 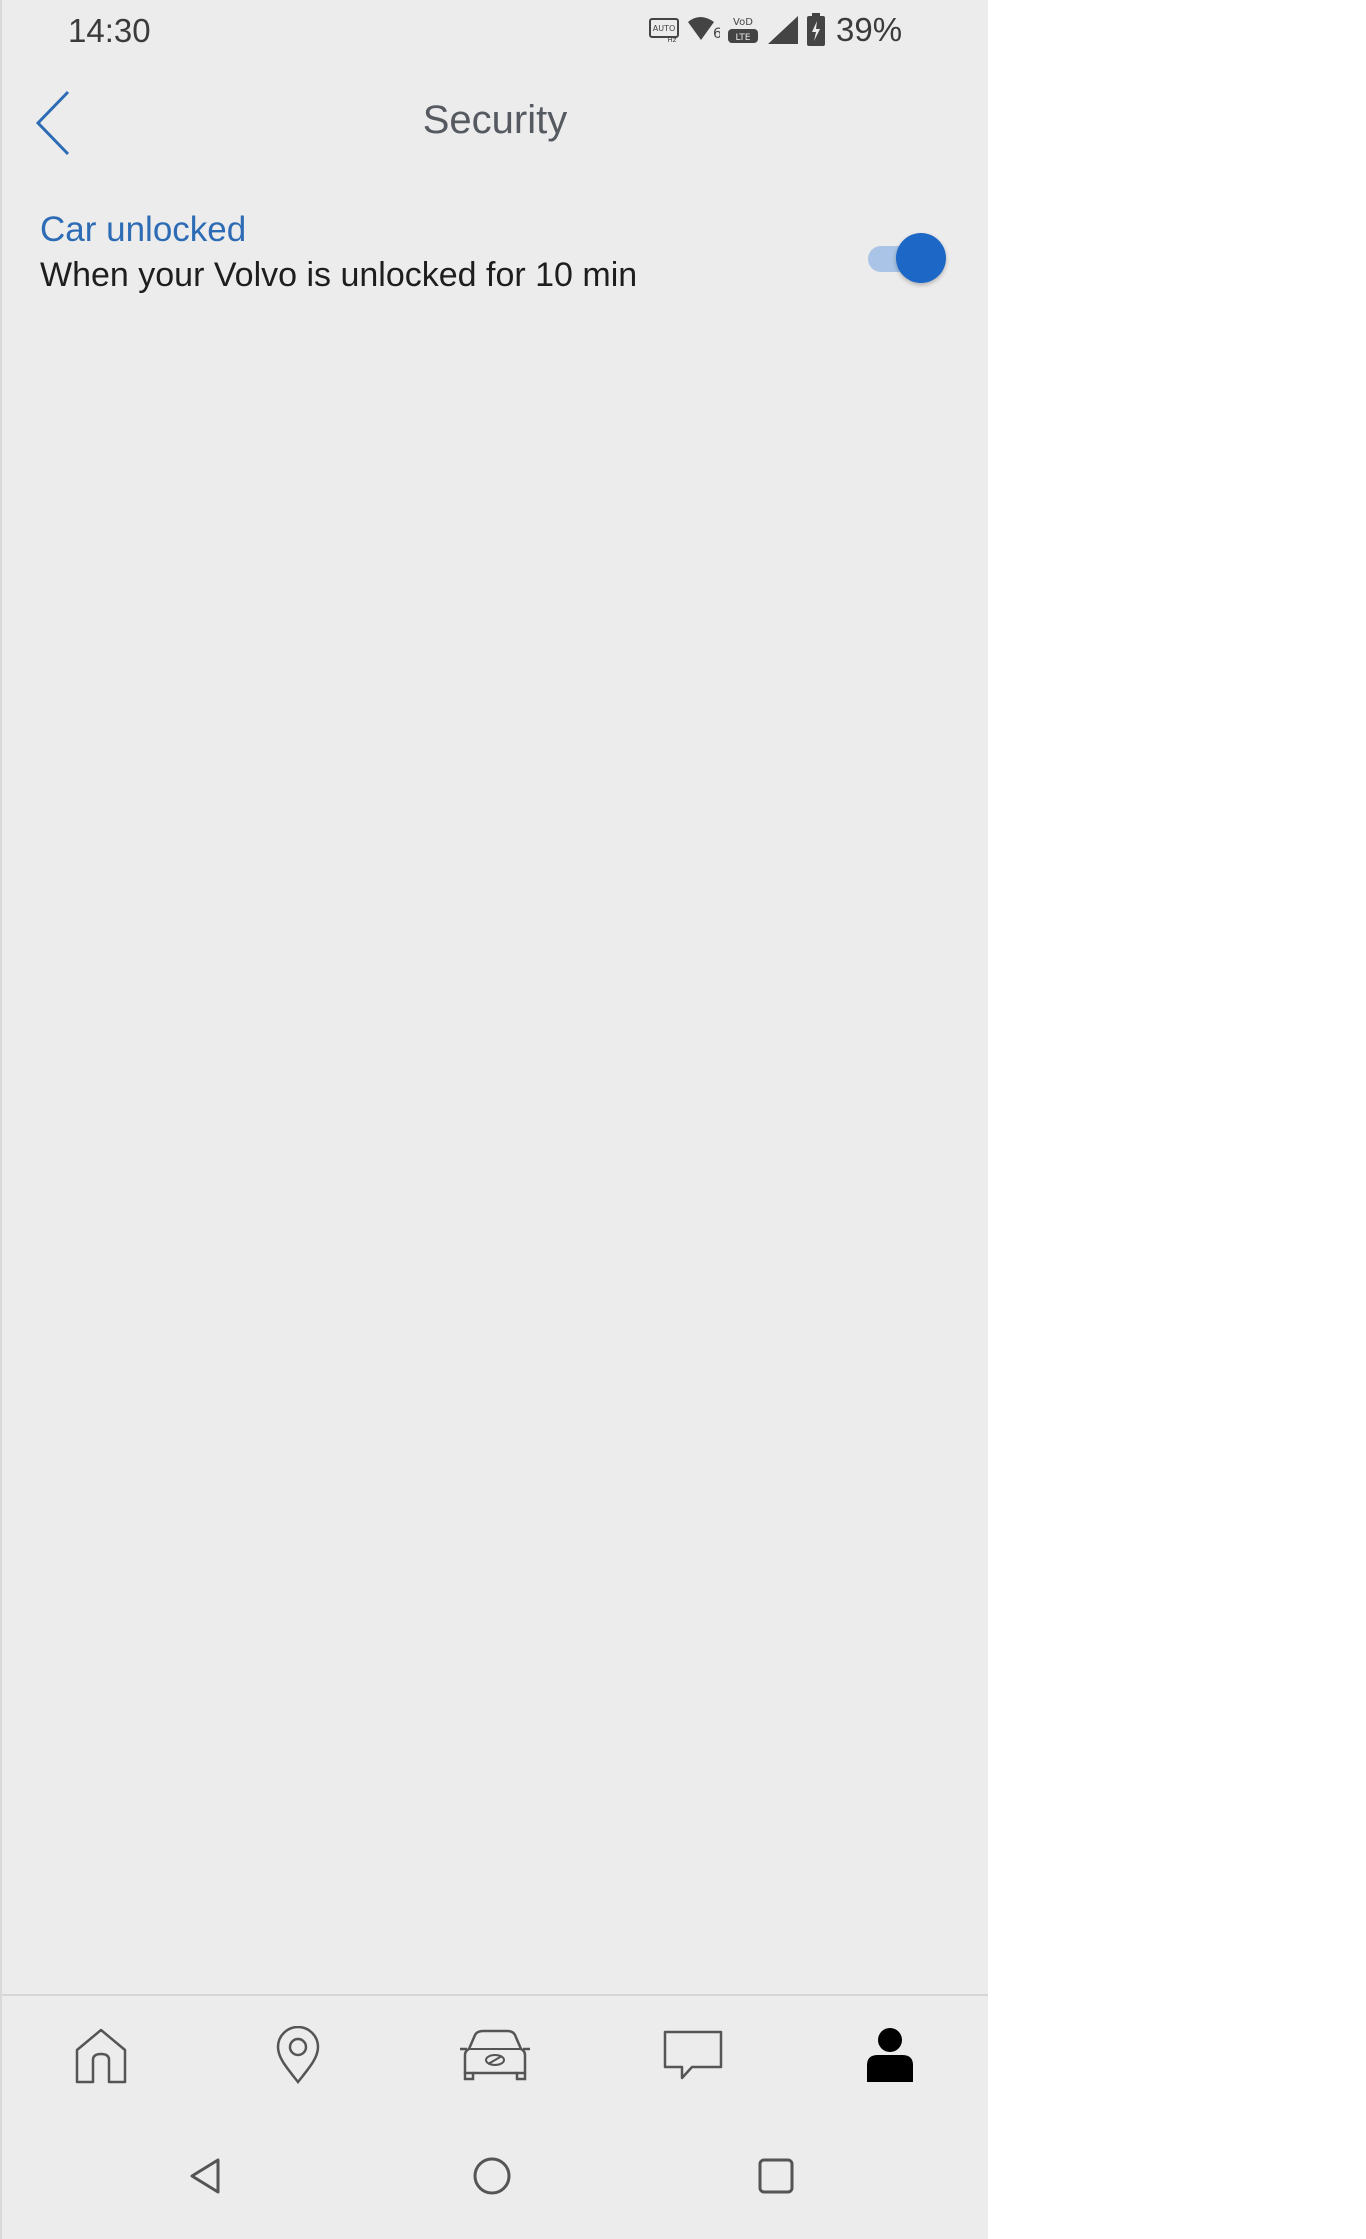 I want to click on page-title: Security, so click(x=495, y=120).